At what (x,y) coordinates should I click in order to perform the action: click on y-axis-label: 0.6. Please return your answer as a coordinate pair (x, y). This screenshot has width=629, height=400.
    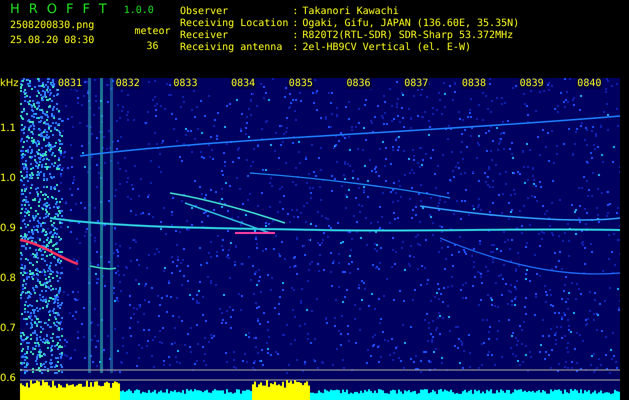
    Looking at the image, I should click on (8, 378).